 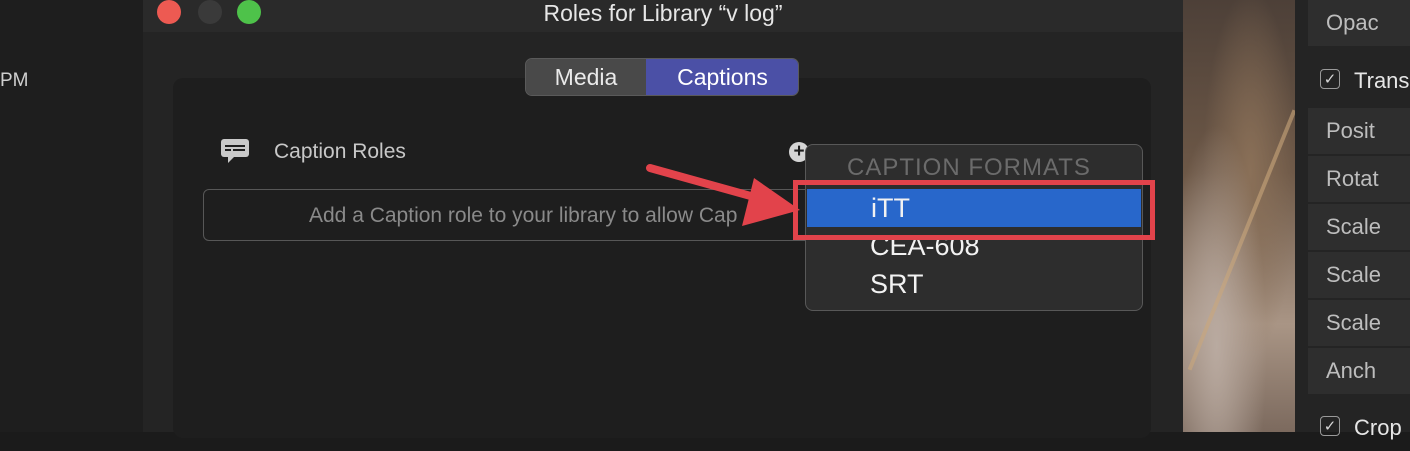 I want to click on tab-control: Media Captions, so click(x=662, y=77).